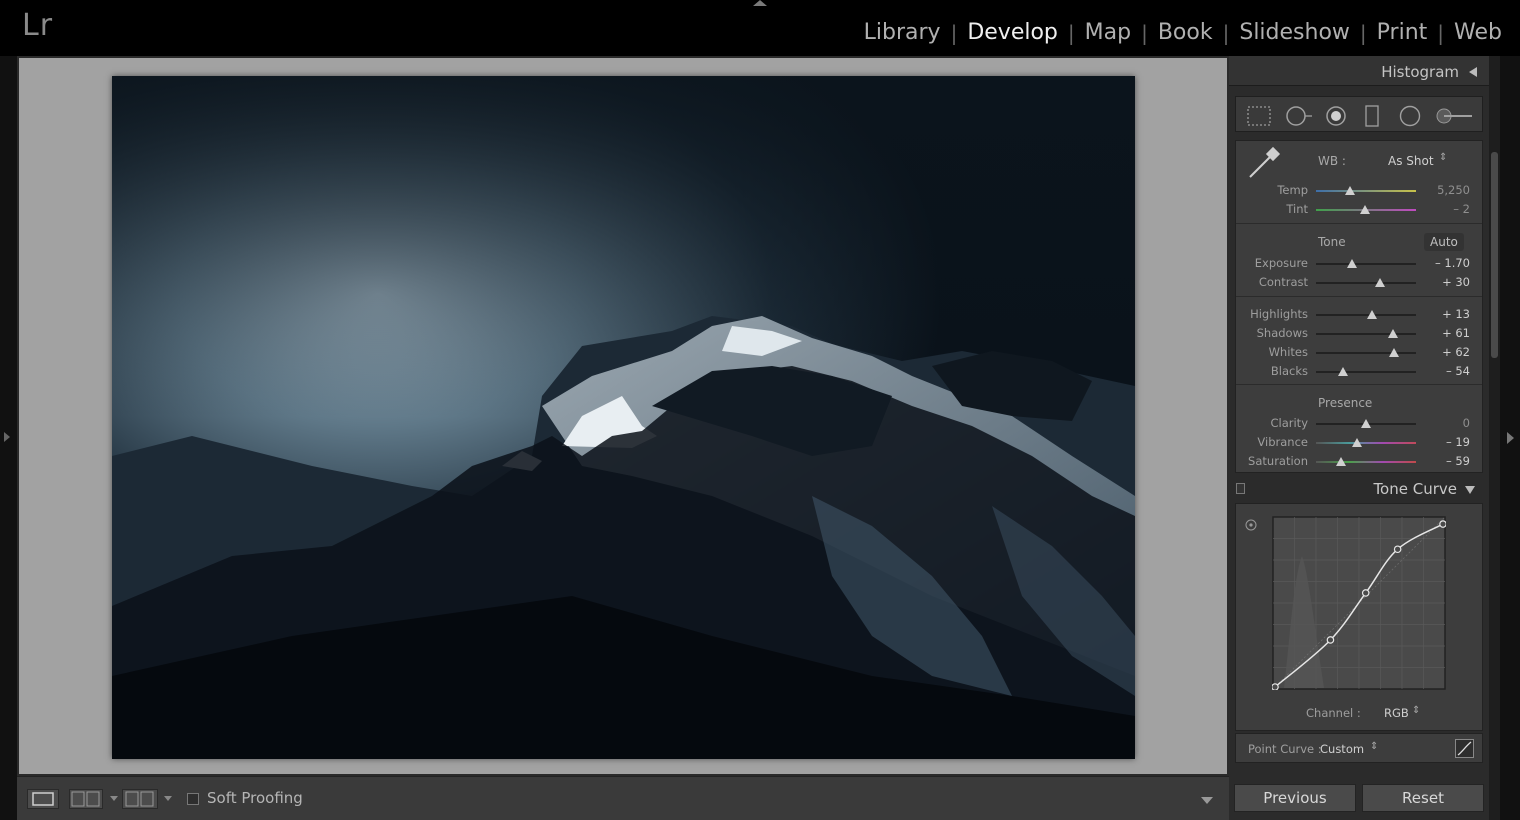 Image resolution: width=1520 pixels, height=820 pixels. Describe the element at coordinates (140, 799) in the screenshot. I see `before-after-top-bottom-button` at that location.